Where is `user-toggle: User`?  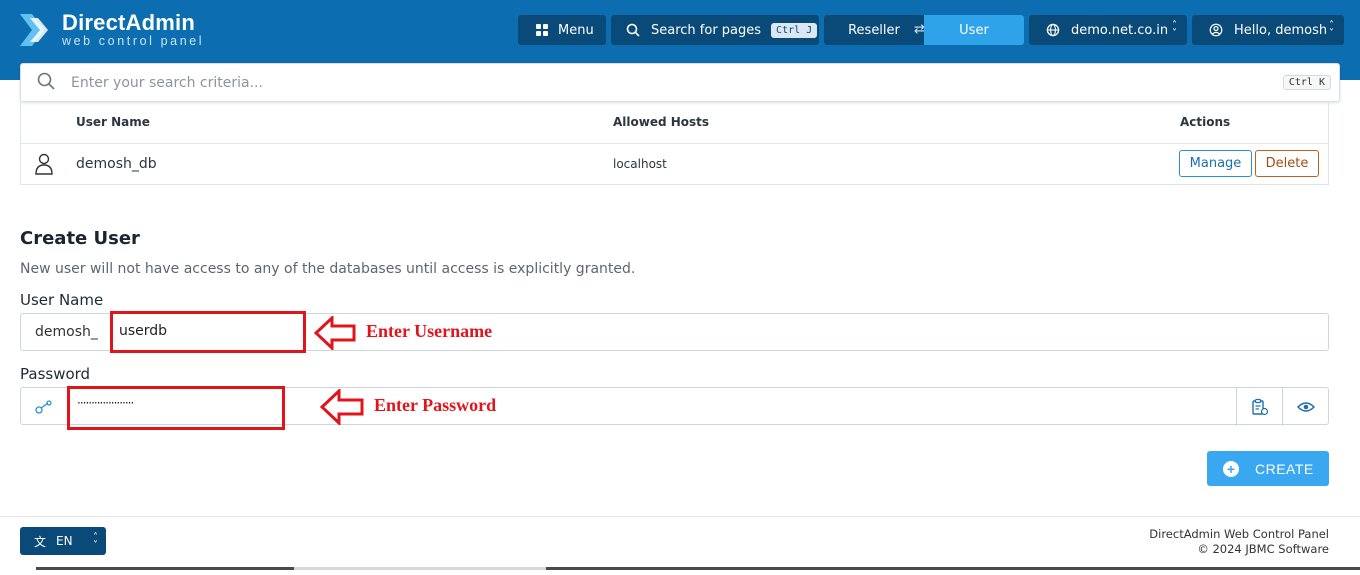 user-toggle: User is located at coordinates (974, 30).